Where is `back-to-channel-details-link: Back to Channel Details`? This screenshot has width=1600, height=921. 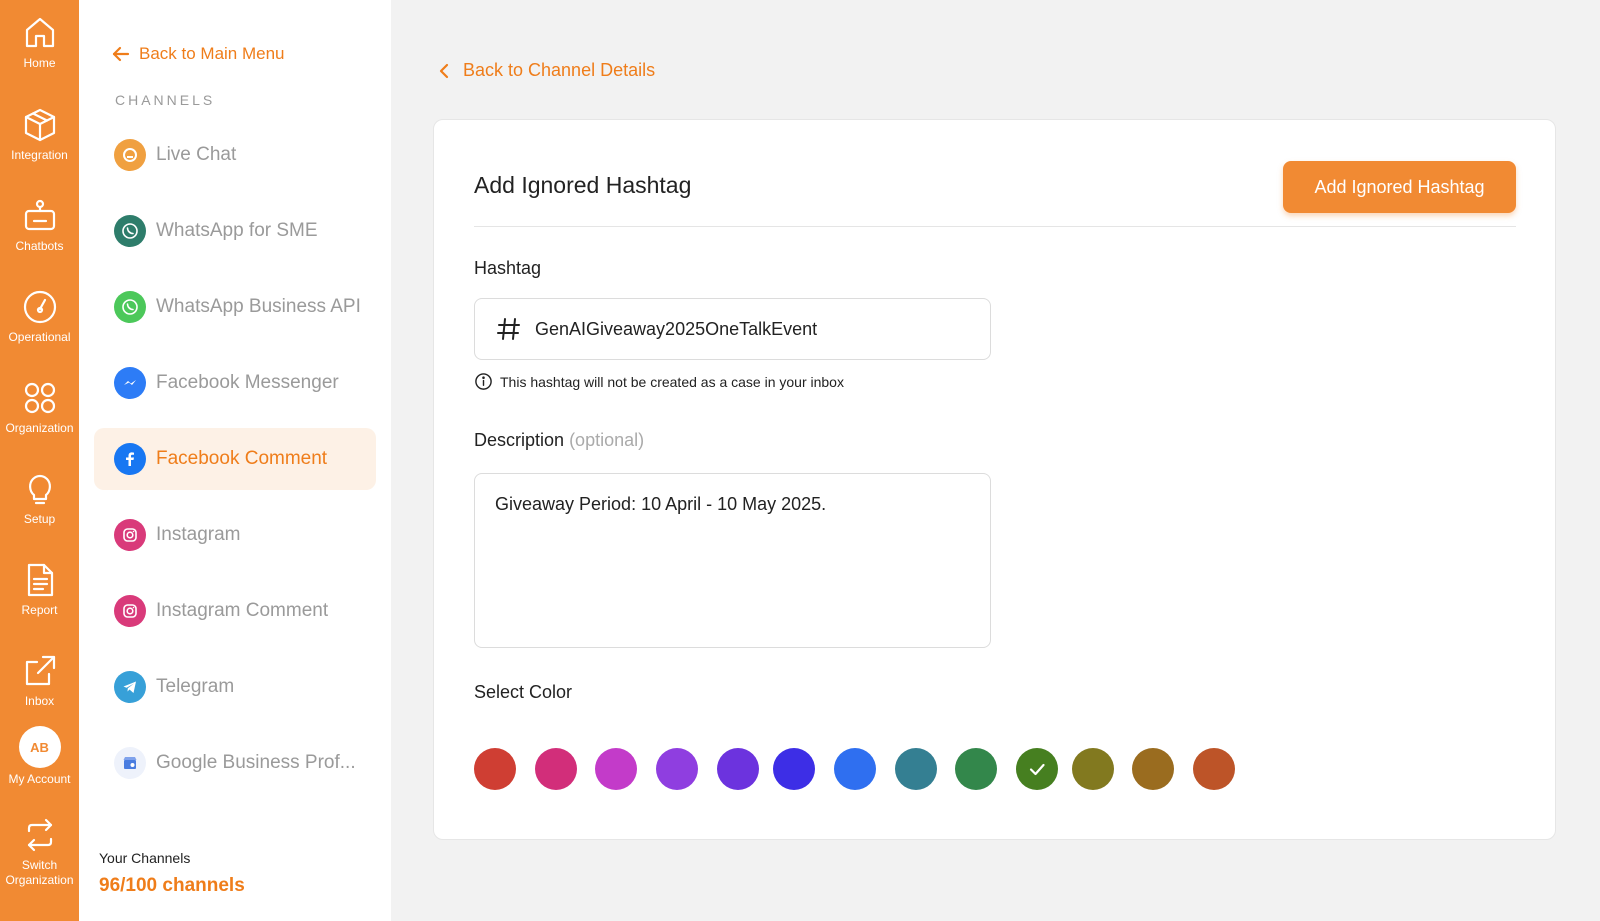 back-to-channel-details-link: Back to Channel Details is located at coordinates (546, 70).